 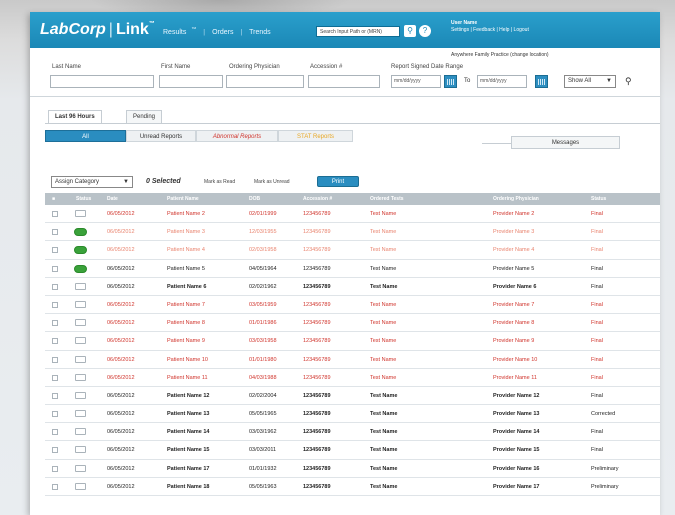 I want to click on cell-patient-name: Patient Name 6, so click(x=186, y=287).